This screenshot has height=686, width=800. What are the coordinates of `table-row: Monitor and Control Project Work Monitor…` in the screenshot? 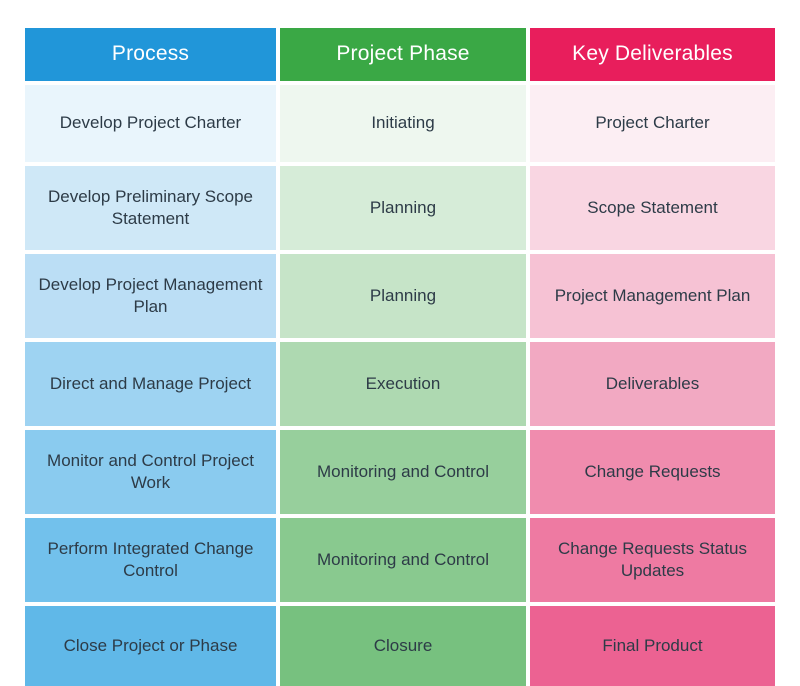 It's located at (400, 472).